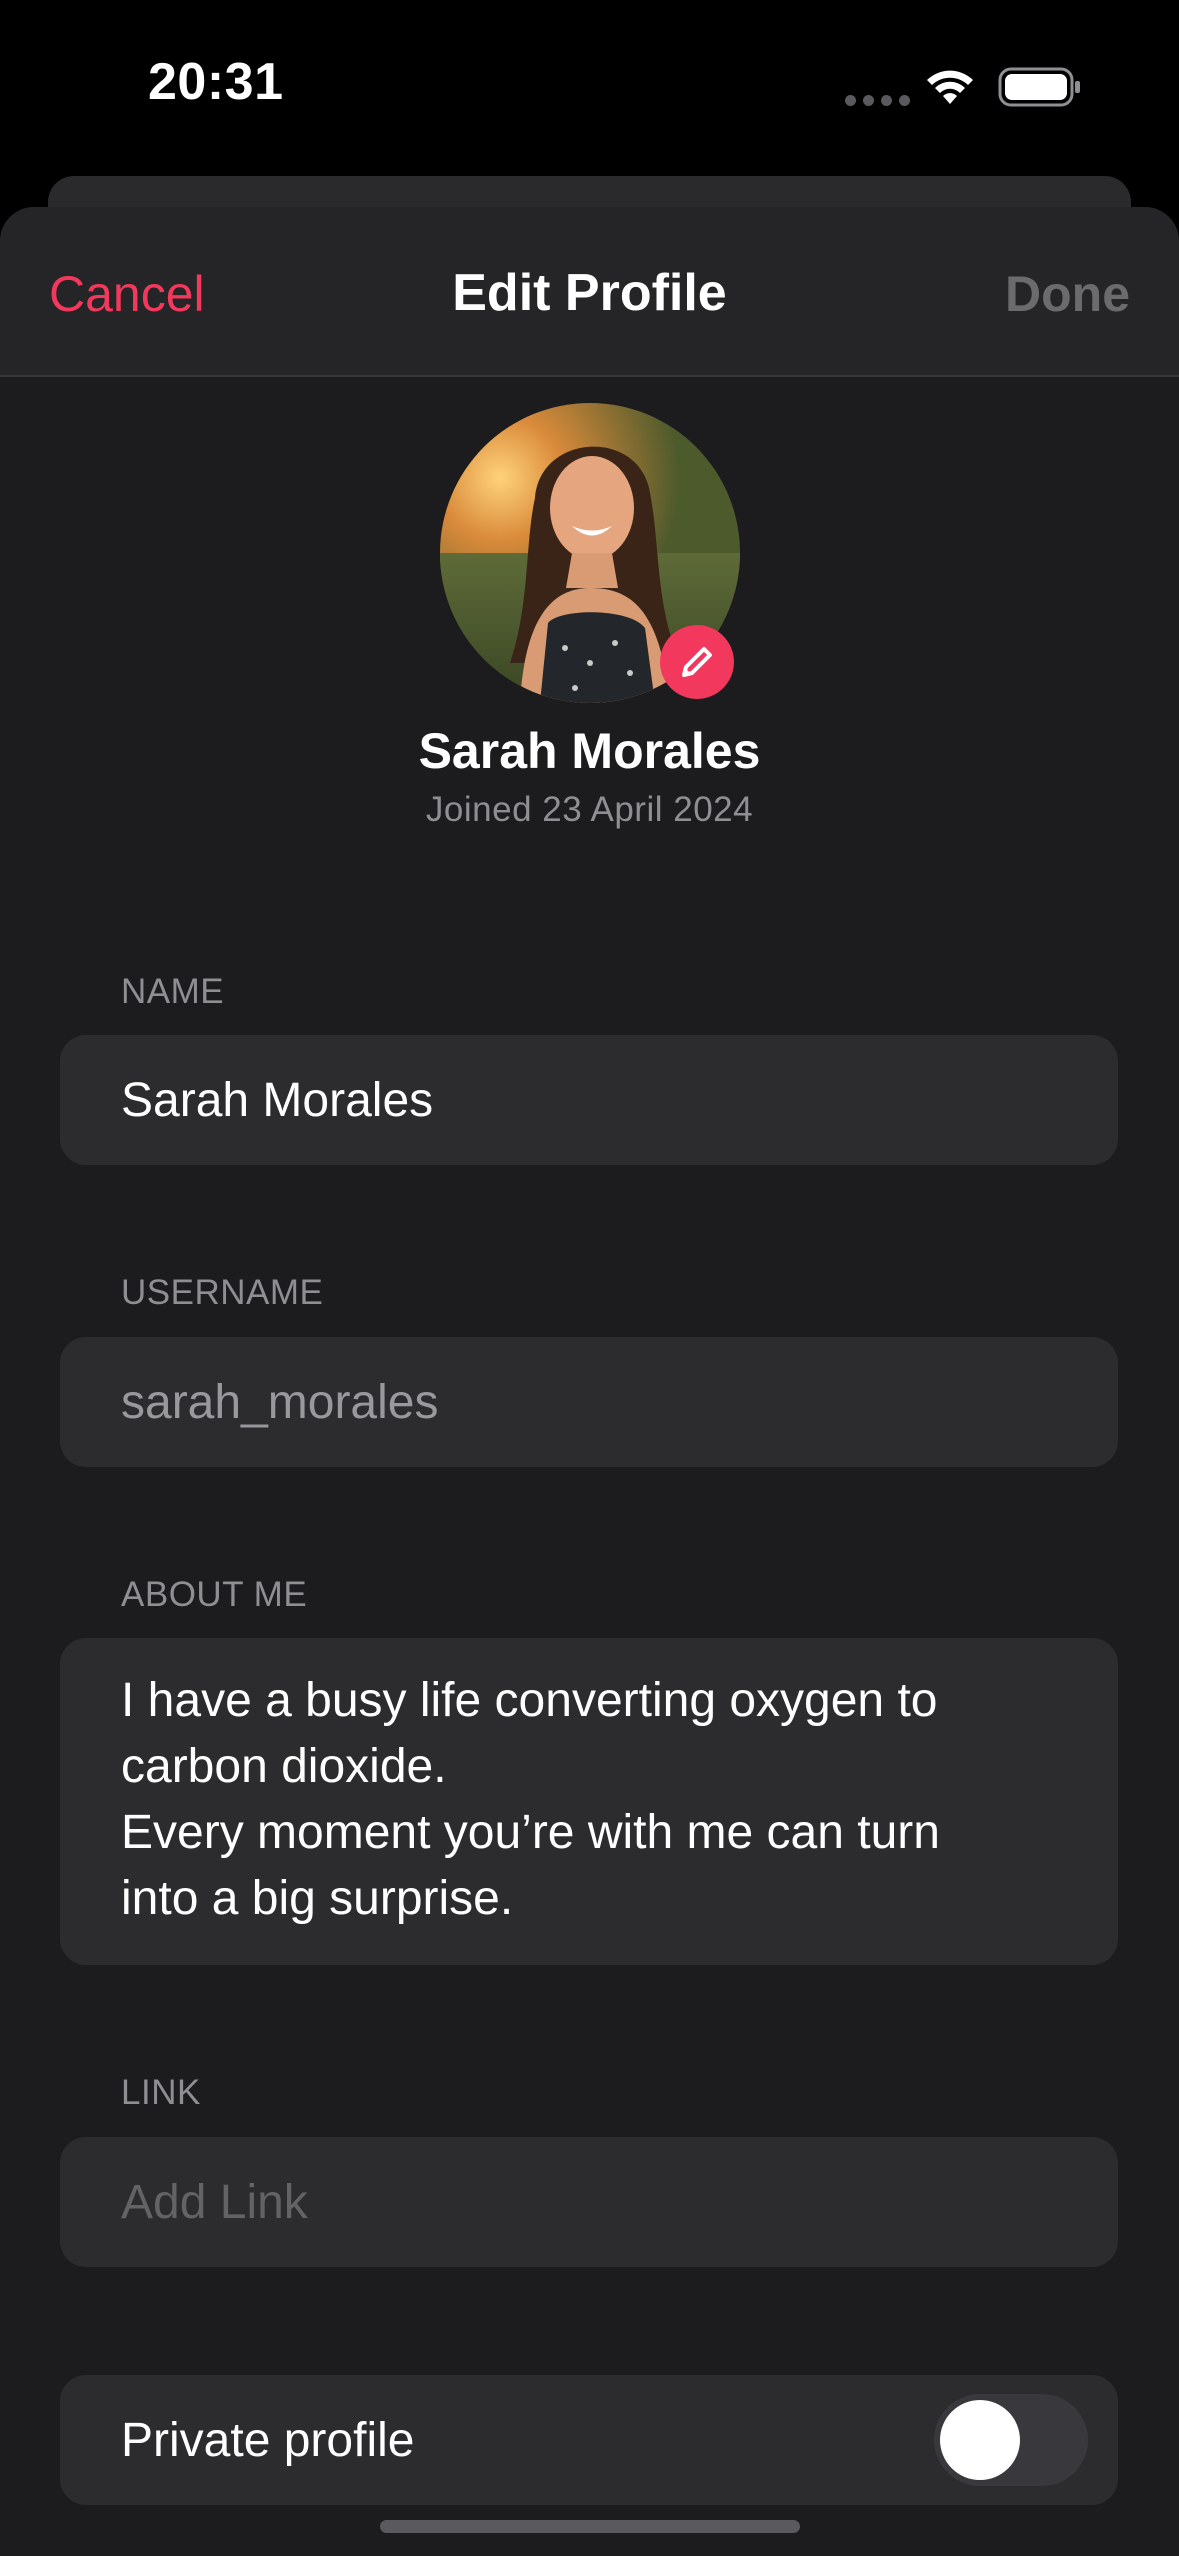 Image resolution: width=1179 pixels, height=2556 pixels. What do you see at coordinates (173, 991) in the screenshot?
I see `name-label: NAME` at bounding box center [173, 991].